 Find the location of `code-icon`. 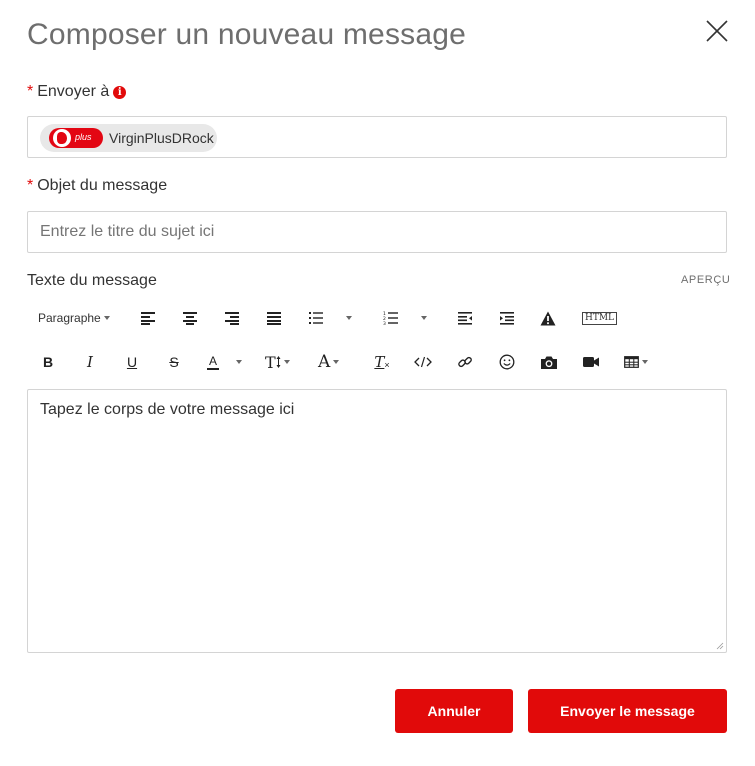

code-icon is located at coordinates (423, 362).